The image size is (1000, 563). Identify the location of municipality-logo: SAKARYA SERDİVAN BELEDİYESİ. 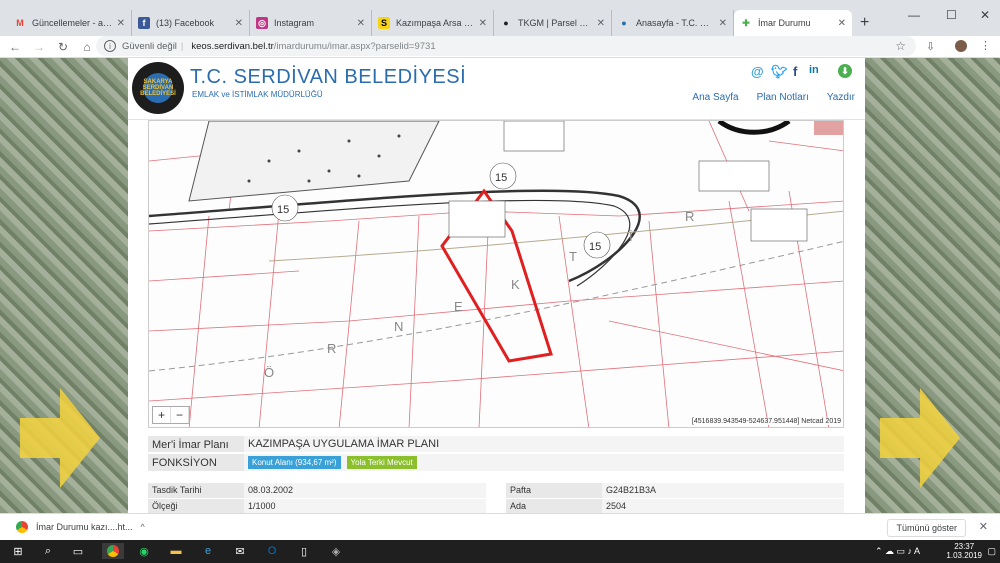
(158, 88).